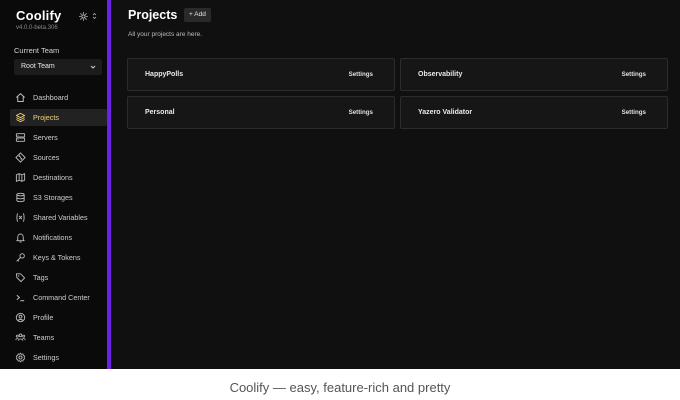  Describe the element at coordinates (165, 34) in the screenshot. I see `page-subtitle: All your projects are here.` at that location.